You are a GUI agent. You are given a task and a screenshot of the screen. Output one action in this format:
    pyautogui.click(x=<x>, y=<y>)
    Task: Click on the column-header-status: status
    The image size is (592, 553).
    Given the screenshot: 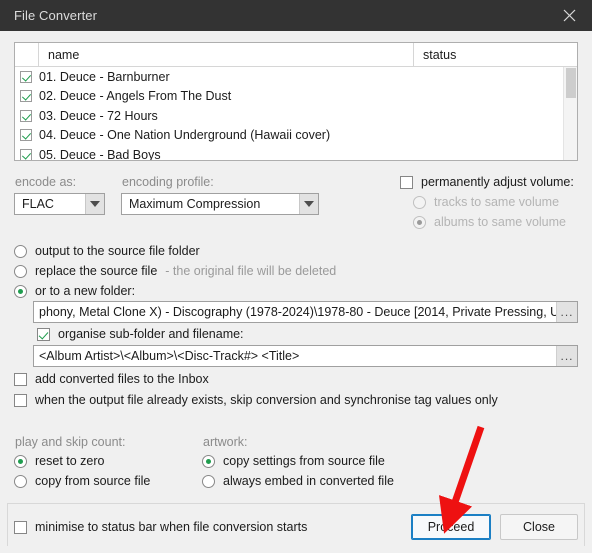 What is the action you would take?
    pyautogui.click(x=495, y=54)
    